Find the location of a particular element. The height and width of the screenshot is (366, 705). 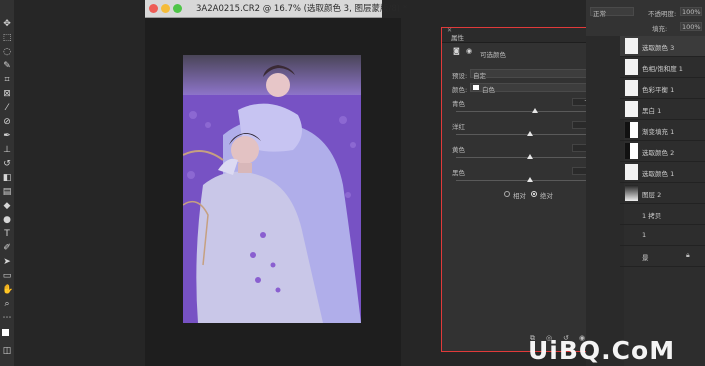

type-tool-icon: T is located at coordinates (7, 234).